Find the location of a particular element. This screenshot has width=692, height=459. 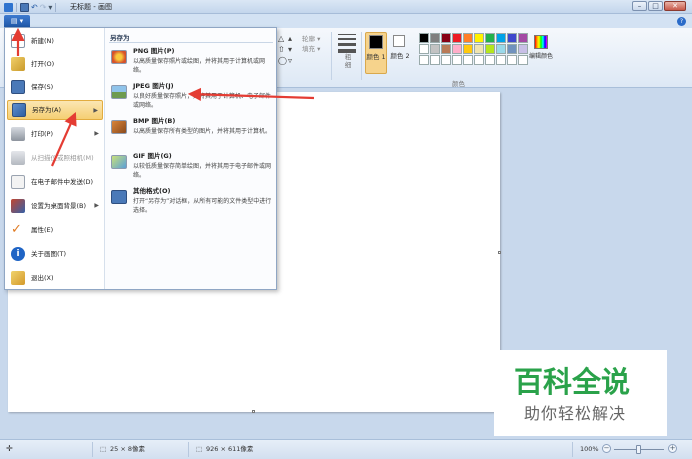

zoom-in-button: + is located at coordinates (672, 448).